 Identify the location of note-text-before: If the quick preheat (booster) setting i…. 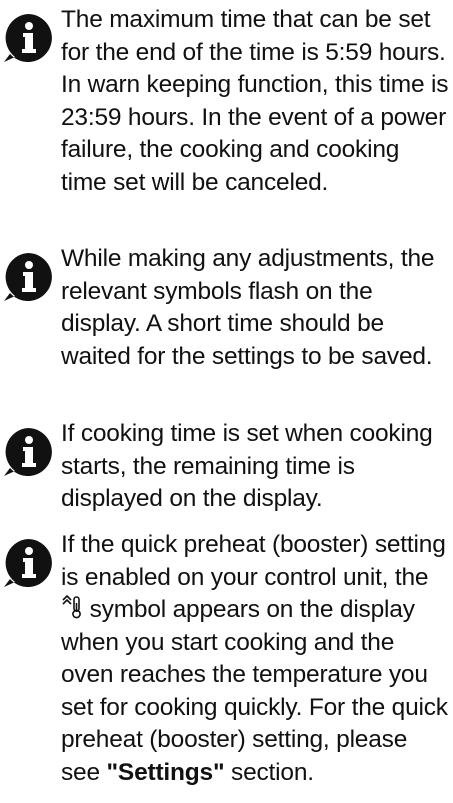
(253, 561).